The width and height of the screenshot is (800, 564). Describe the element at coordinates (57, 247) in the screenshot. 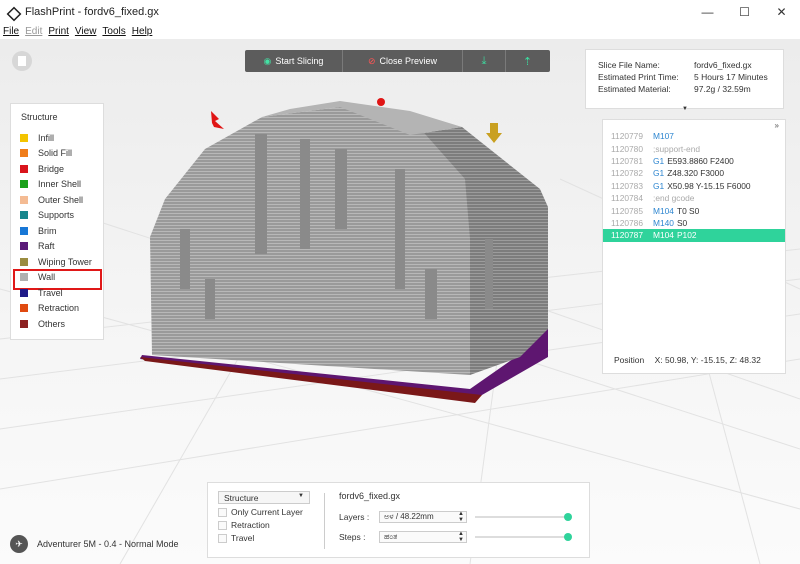

I see `legend-item-raft: Raft` at that location.